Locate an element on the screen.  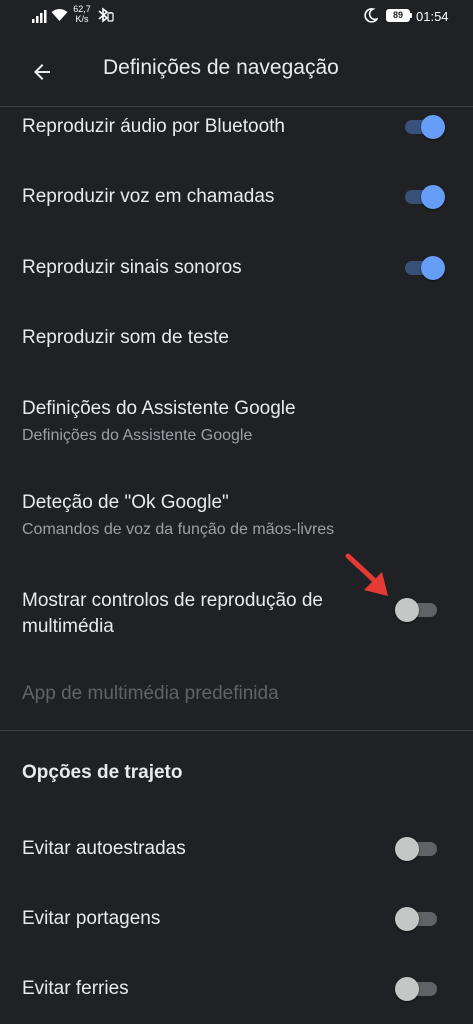
page-title: Definições de navegação is located at coordinates (221, 67).